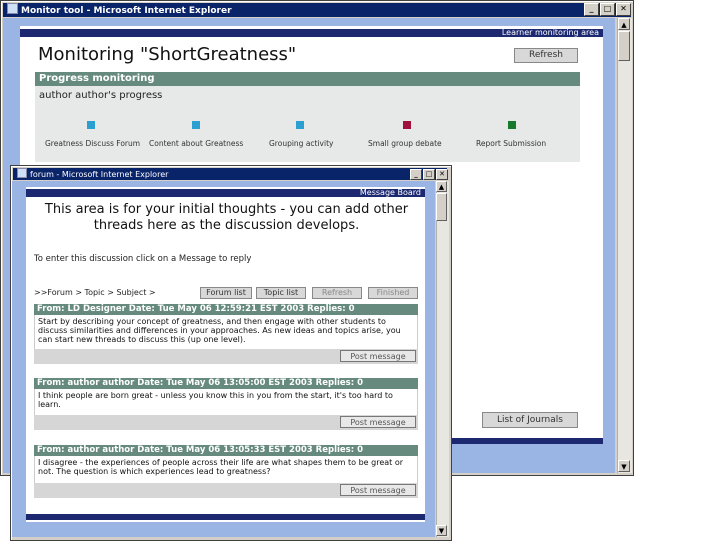 Image resolution: width=720 pixels, height=541 pixels. What do you see at coordinates (281, 293) in the screenshot?
I see `topic-list-button: Topic list` at bounding box center [281, 293].